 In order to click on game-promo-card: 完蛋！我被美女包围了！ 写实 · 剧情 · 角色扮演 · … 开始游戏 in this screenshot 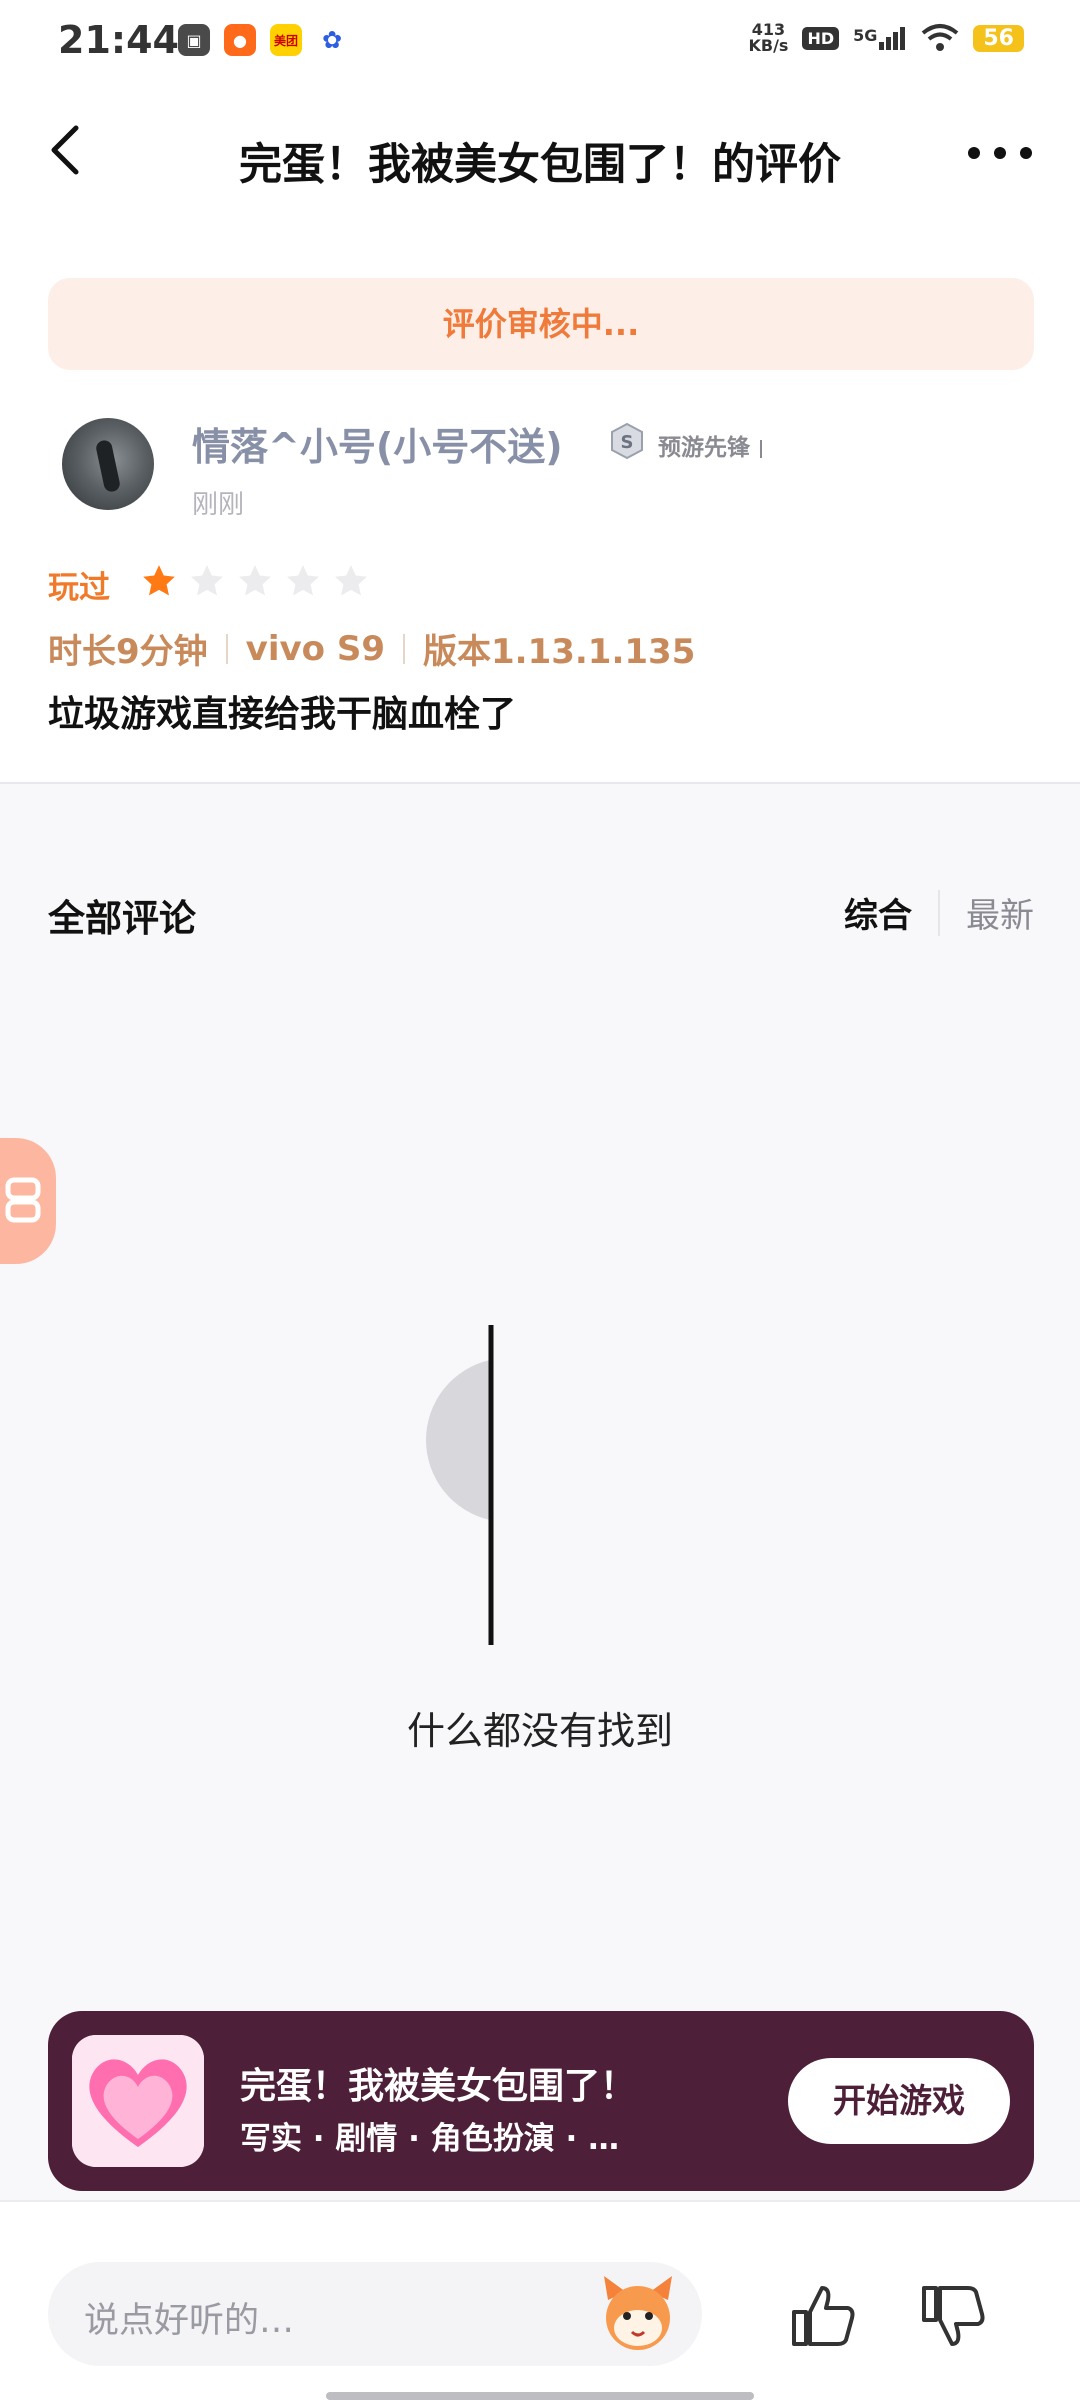, I will do `click(541, 2101)`.